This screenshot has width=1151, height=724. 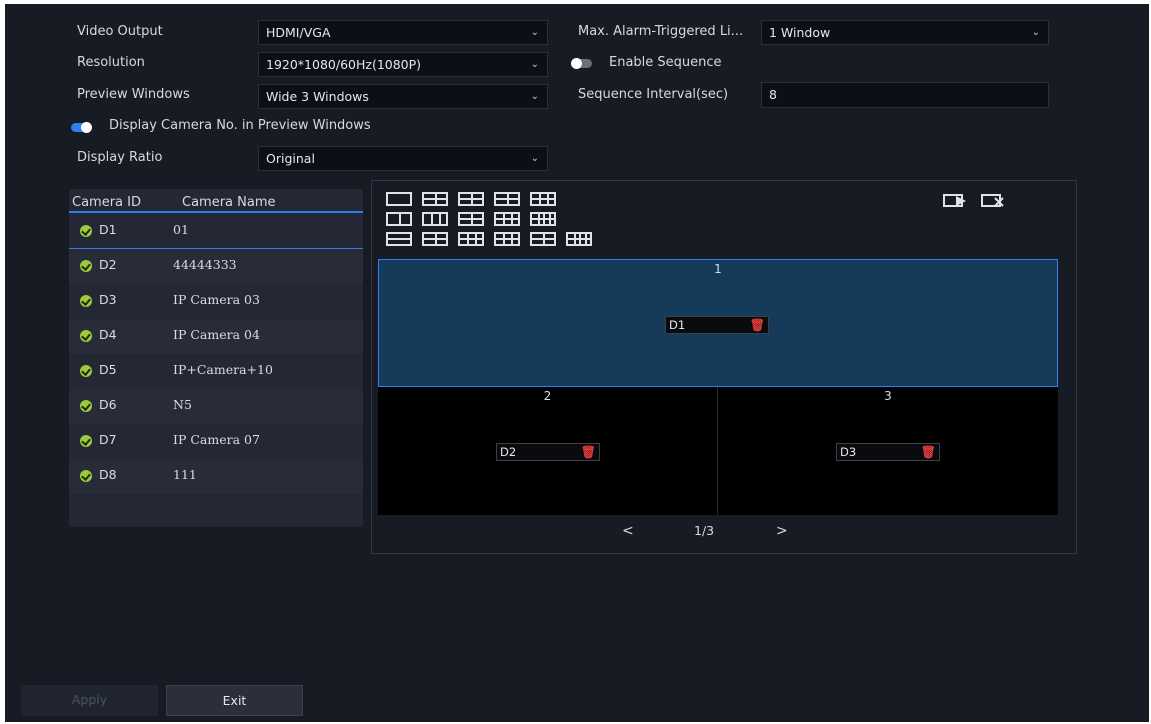 I want to click on layout-3-icon, so click(x=435, y=219).